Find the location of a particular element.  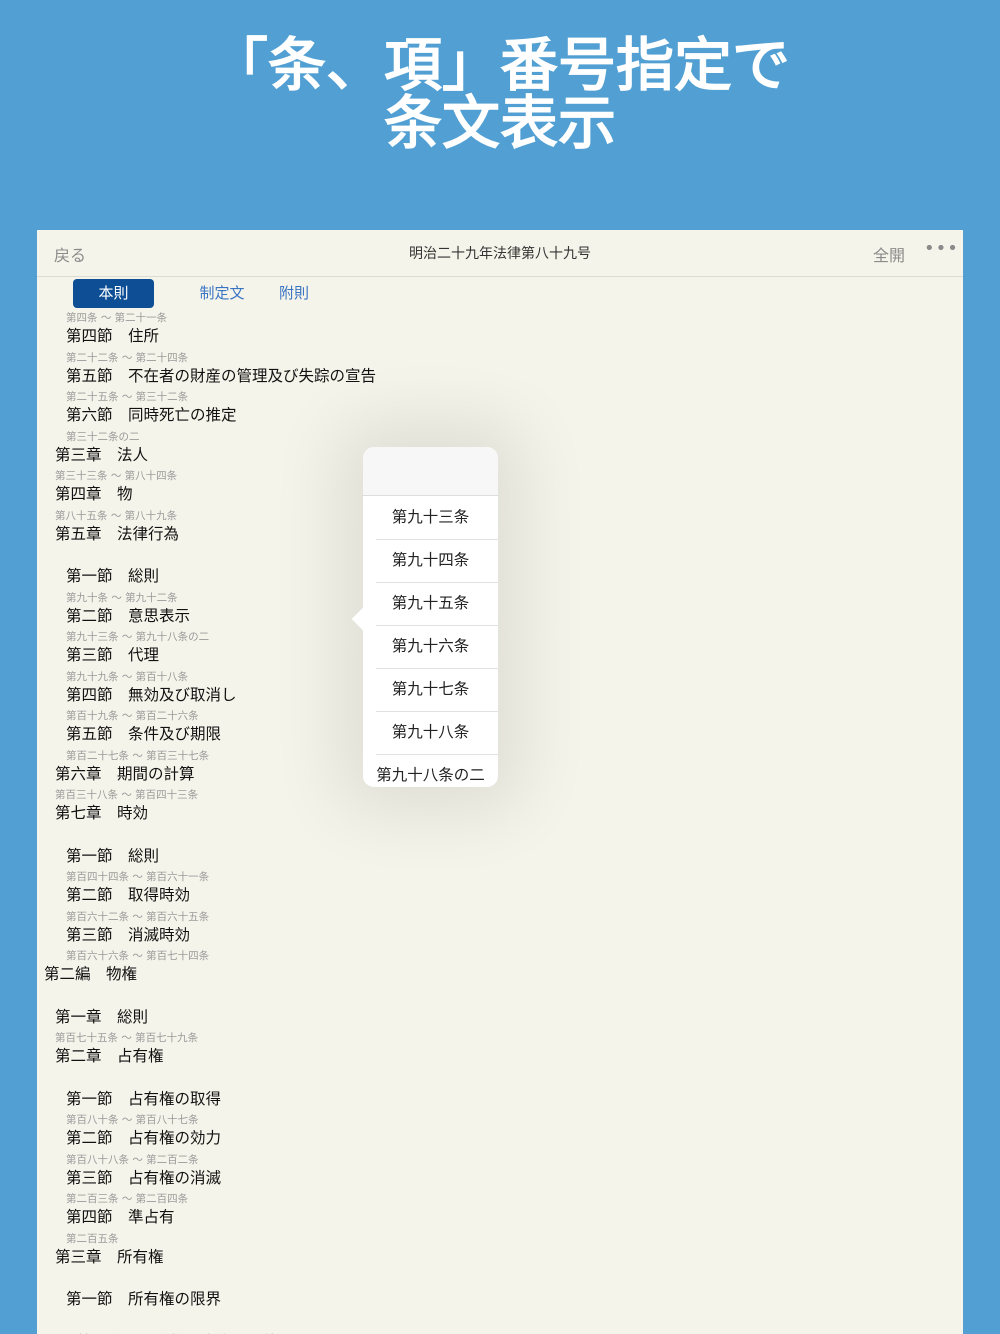

toc-heading-item: 第一節 所有権の限界 is located at coordinates (143, 1298).